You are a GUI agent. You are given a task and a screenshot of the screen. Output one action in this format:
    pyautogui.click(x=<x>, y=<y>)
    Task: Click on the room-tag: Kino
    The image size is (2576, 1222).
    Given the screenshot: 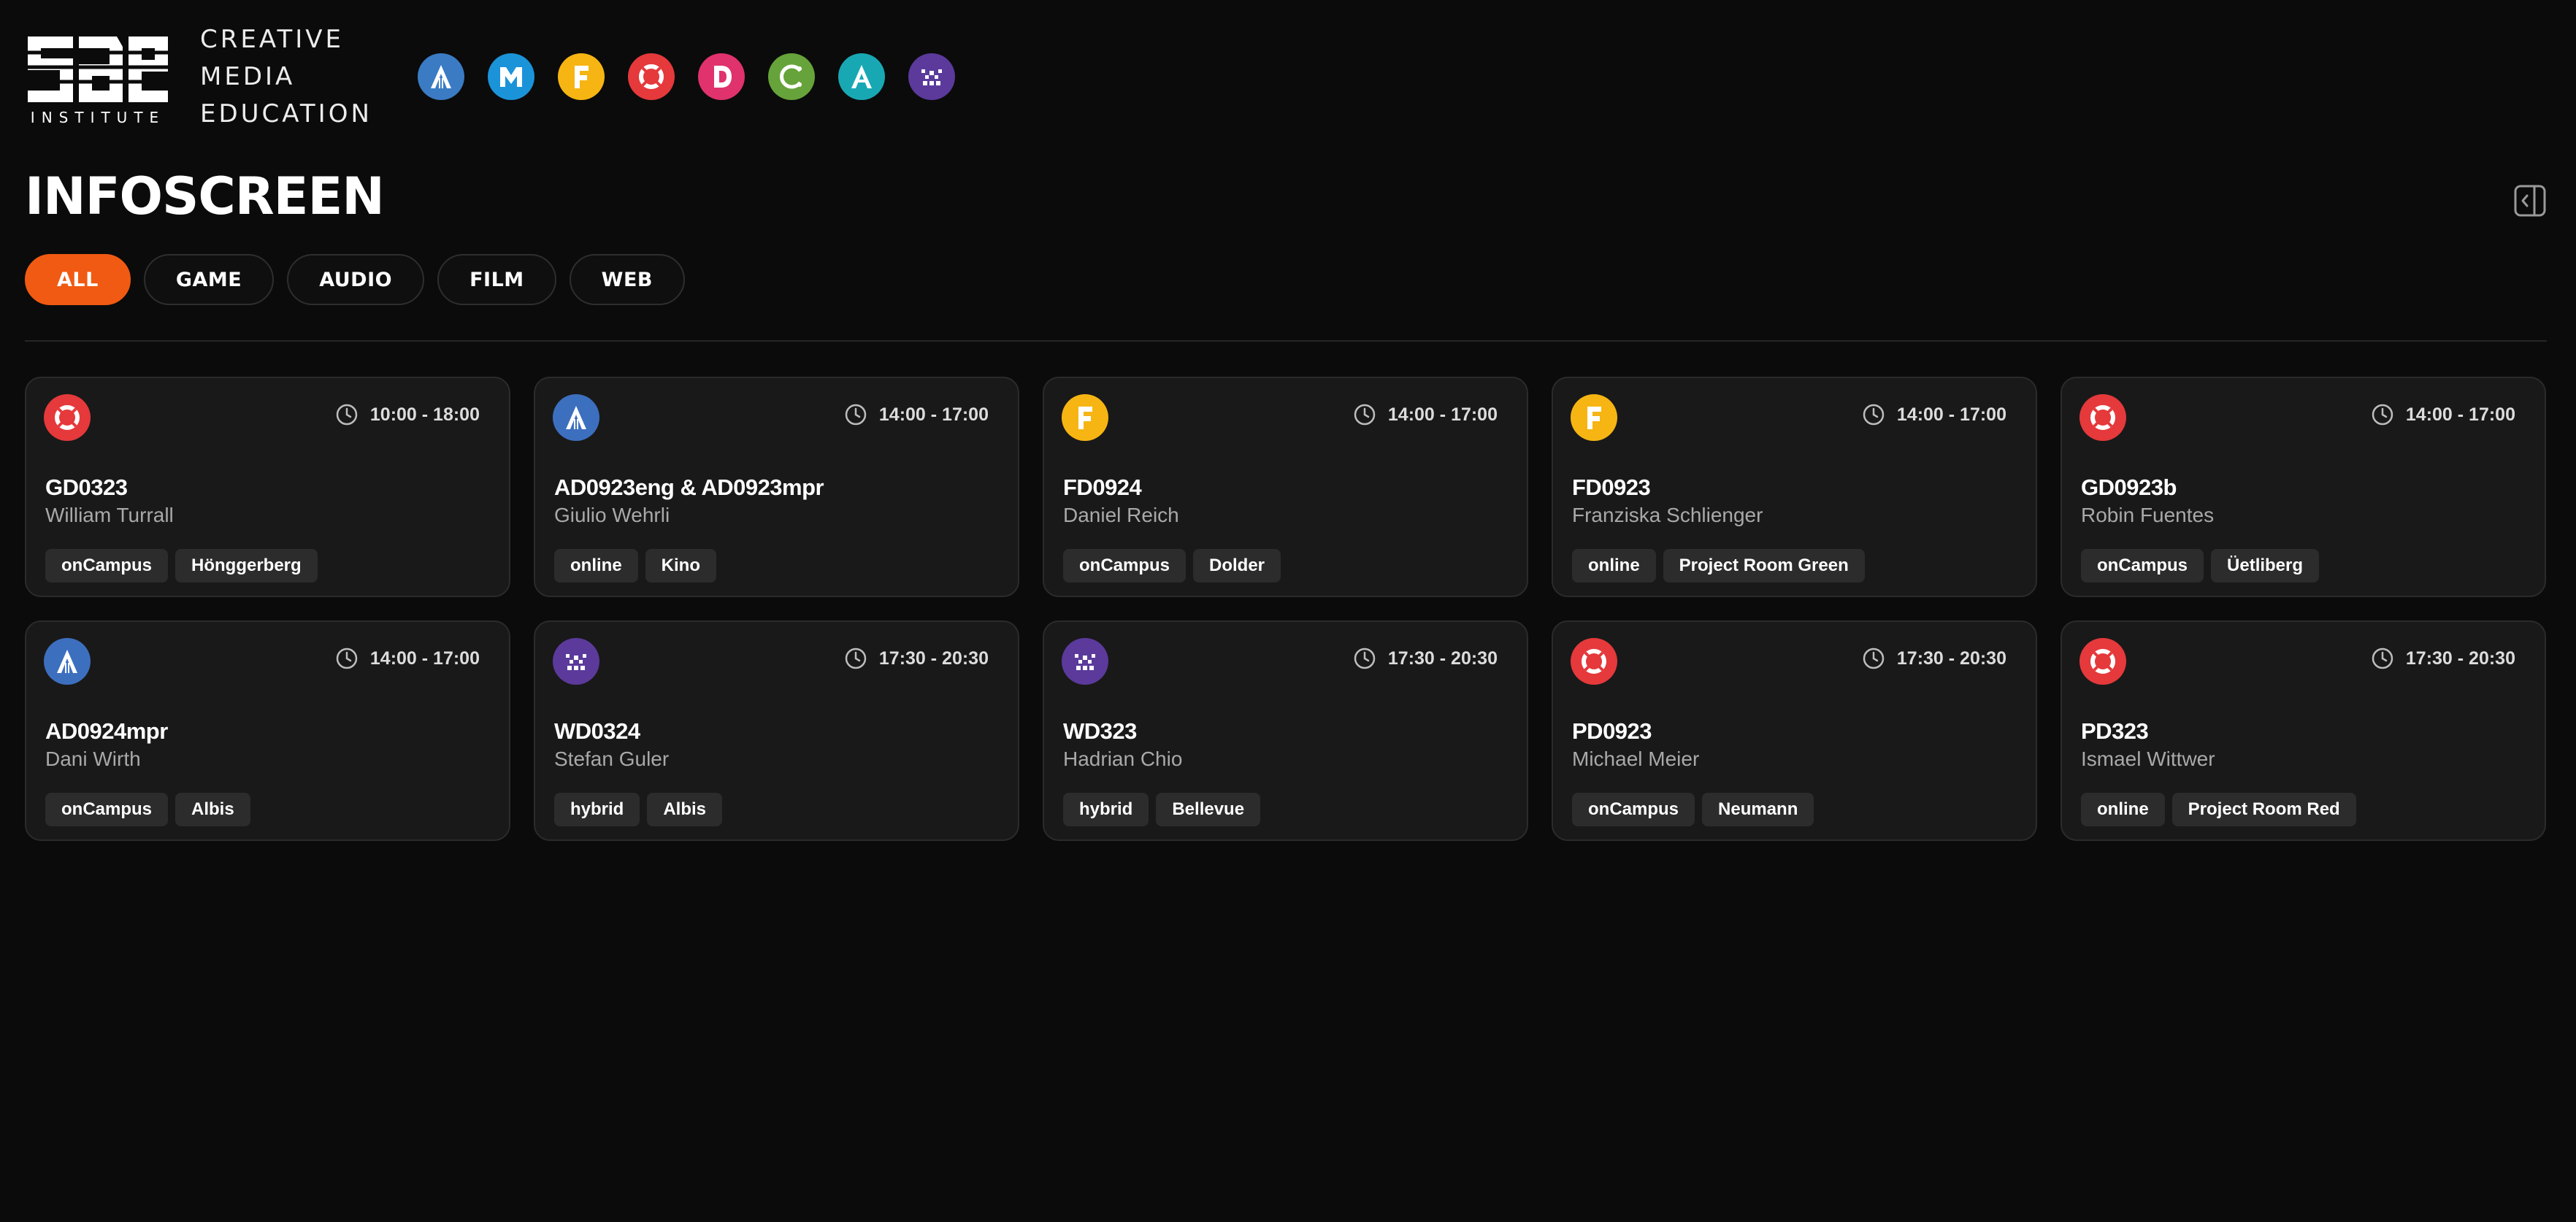 What is the action you would take?
    pyautogui.click(x=680, y=566)
    